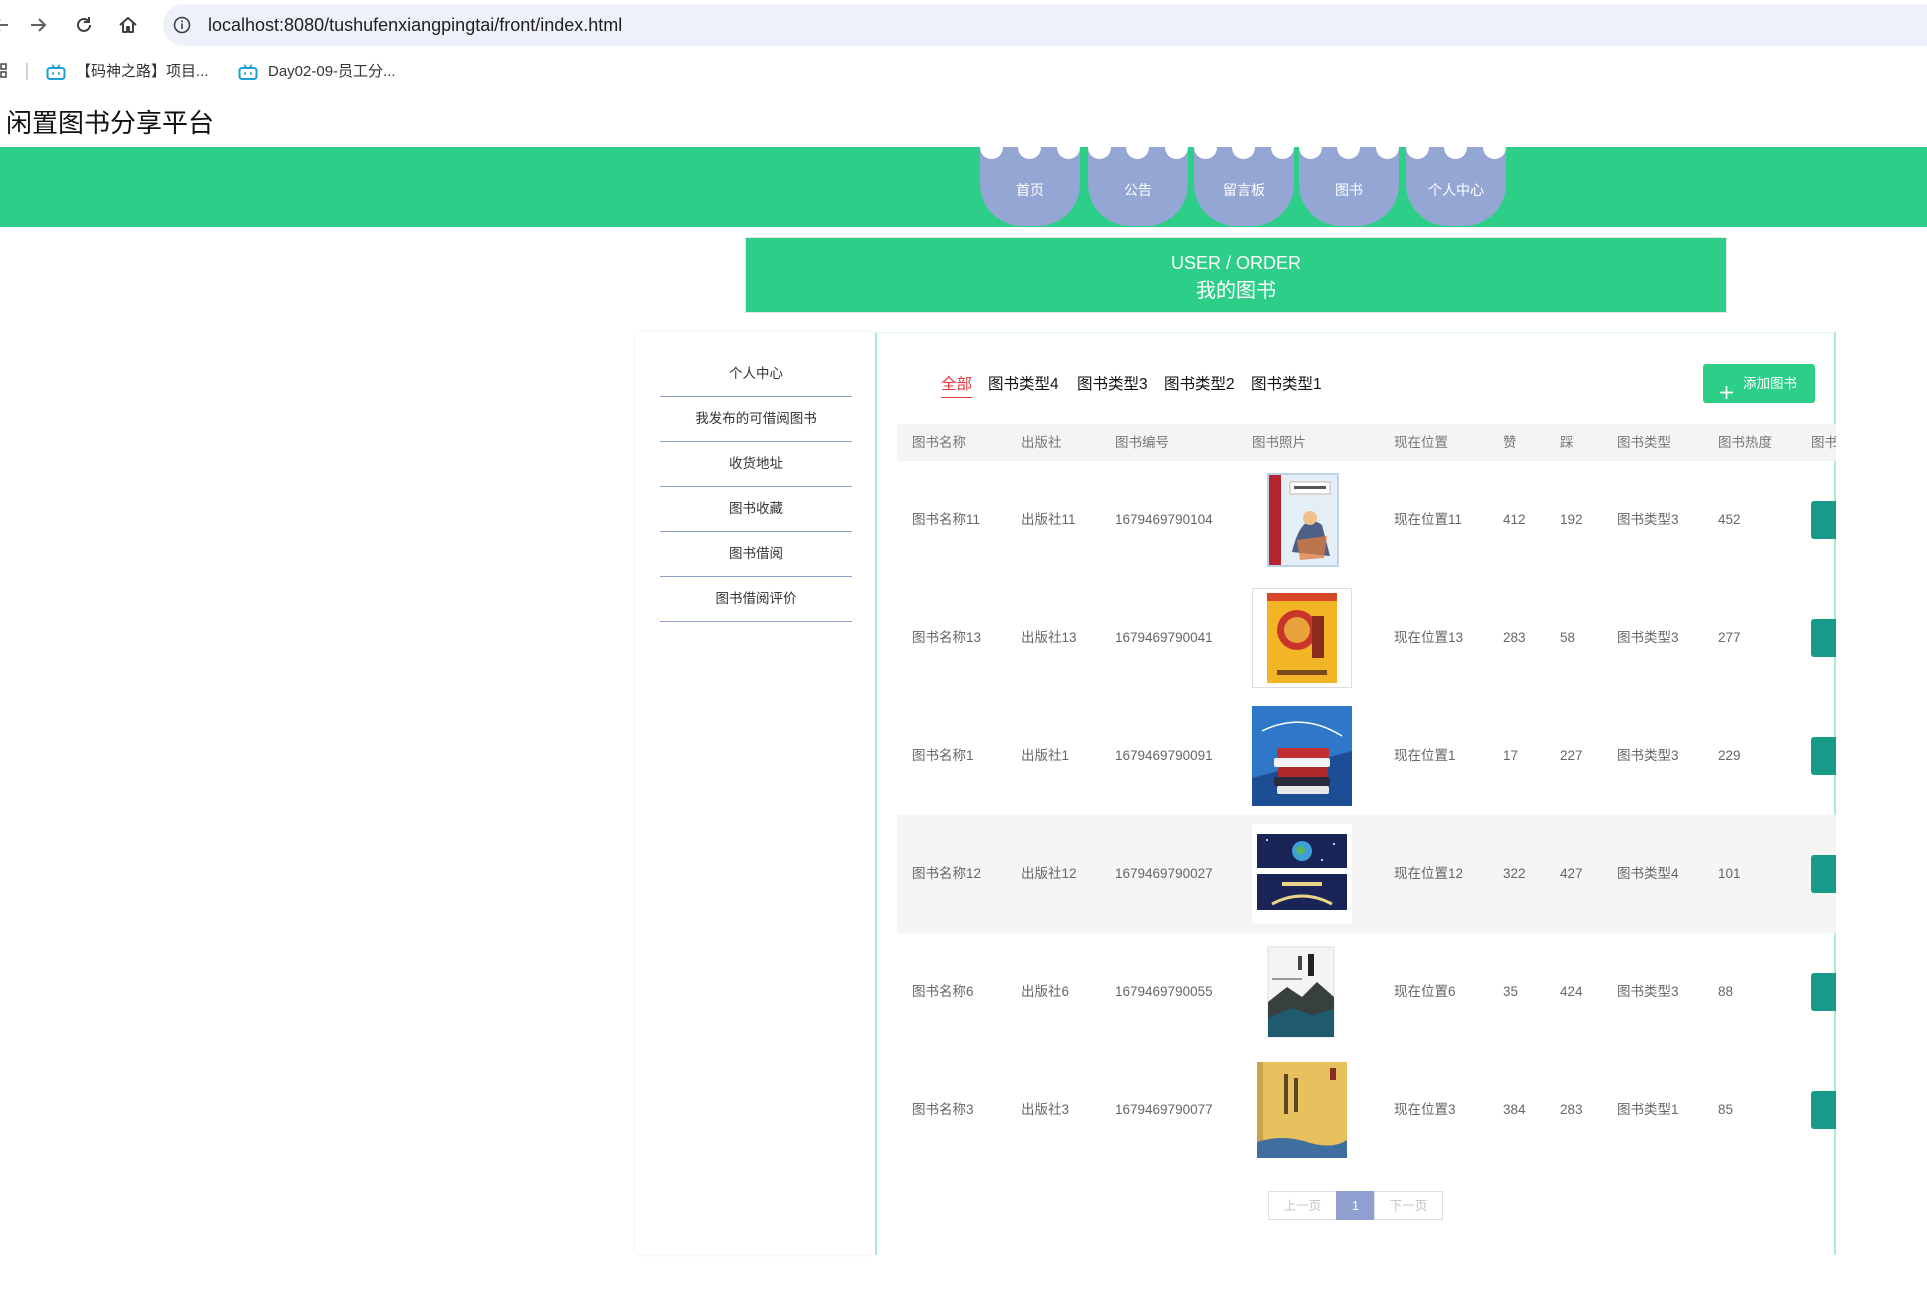  Describe the element at coordinates (957, 385) in the screenshot. I see `category-tab-all: 全部` at that location.